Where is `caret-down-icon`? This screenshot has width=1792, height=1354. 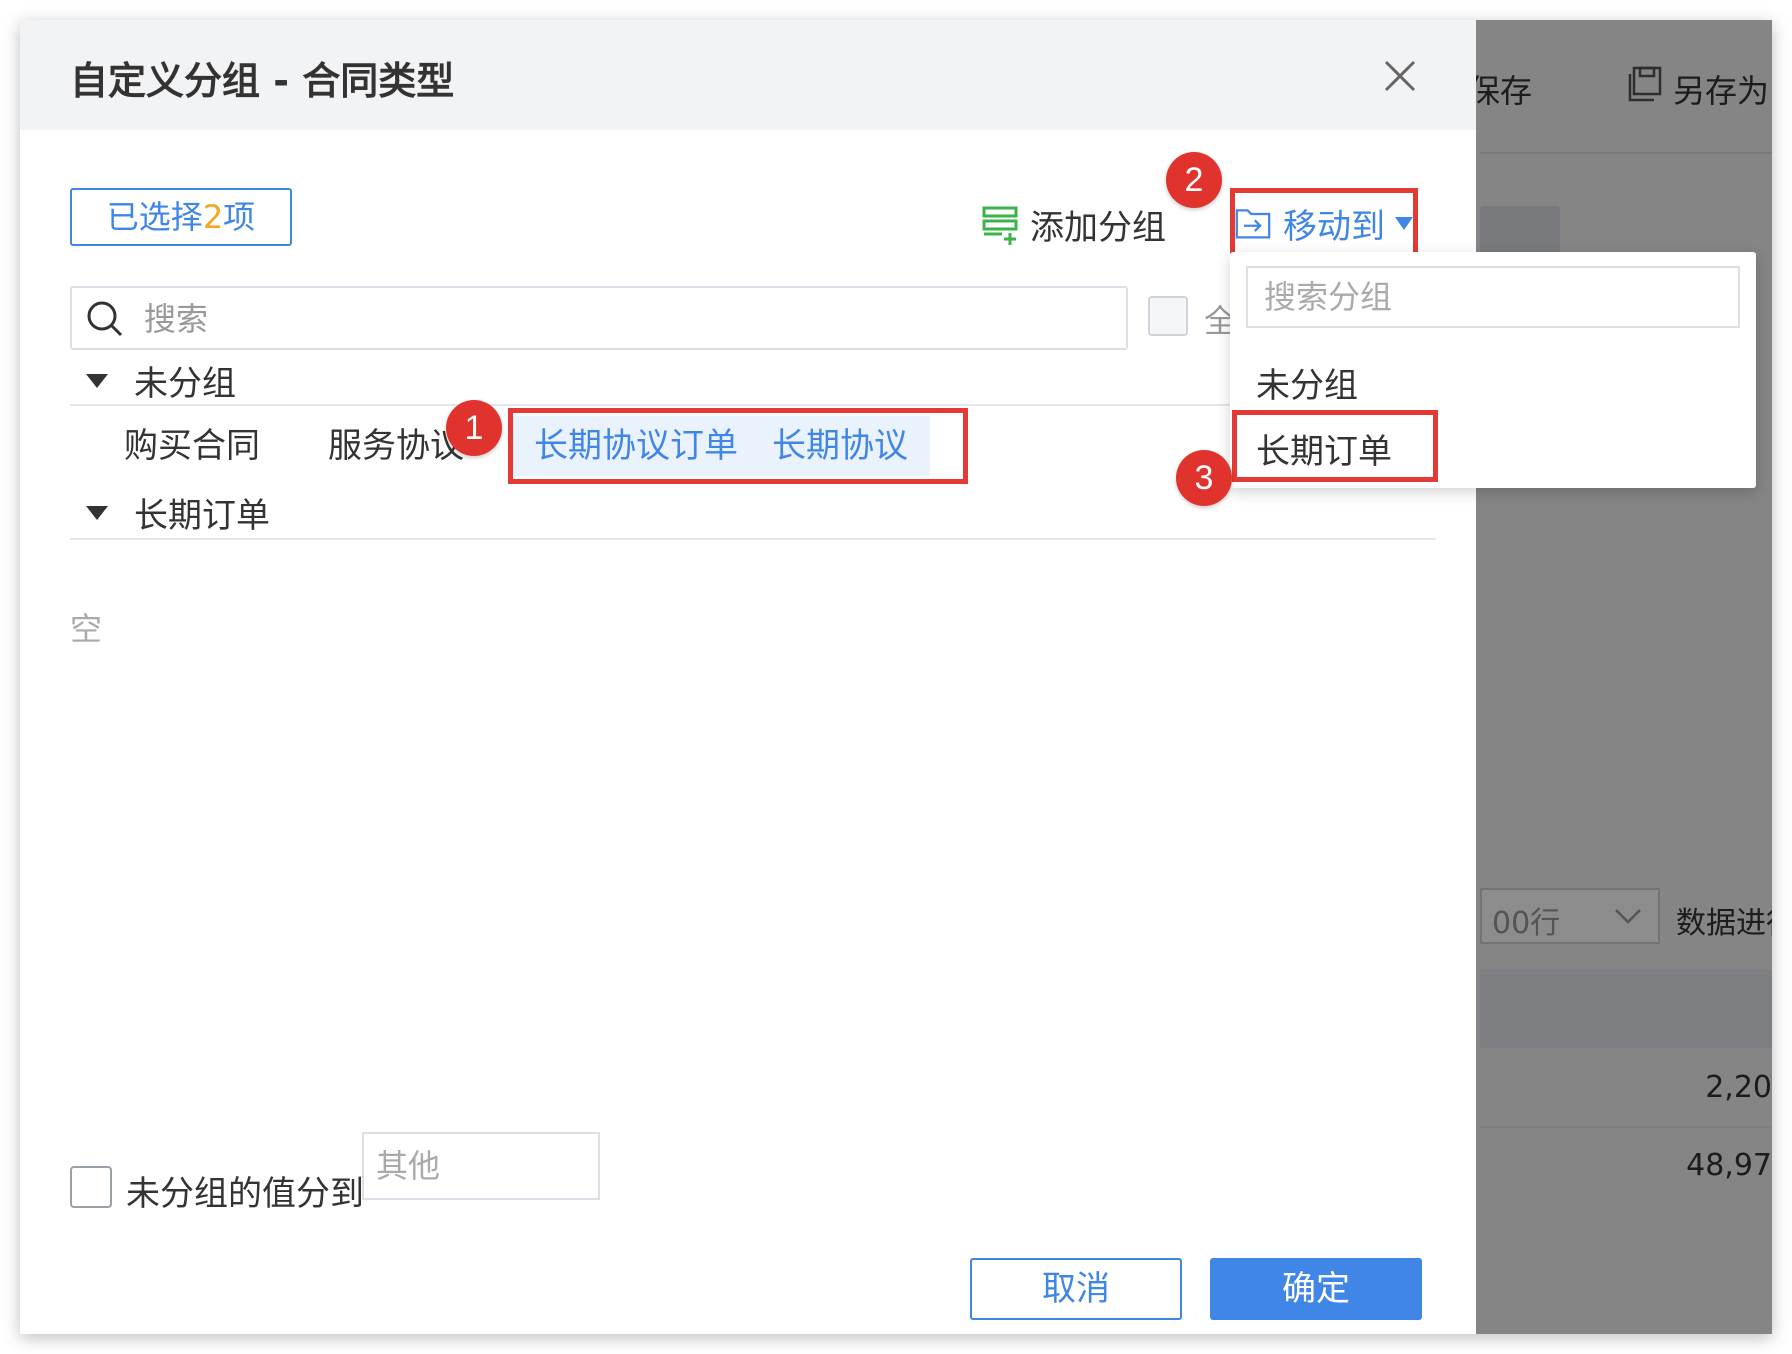
caret-down-icon is located at coordinates (1404, 223).